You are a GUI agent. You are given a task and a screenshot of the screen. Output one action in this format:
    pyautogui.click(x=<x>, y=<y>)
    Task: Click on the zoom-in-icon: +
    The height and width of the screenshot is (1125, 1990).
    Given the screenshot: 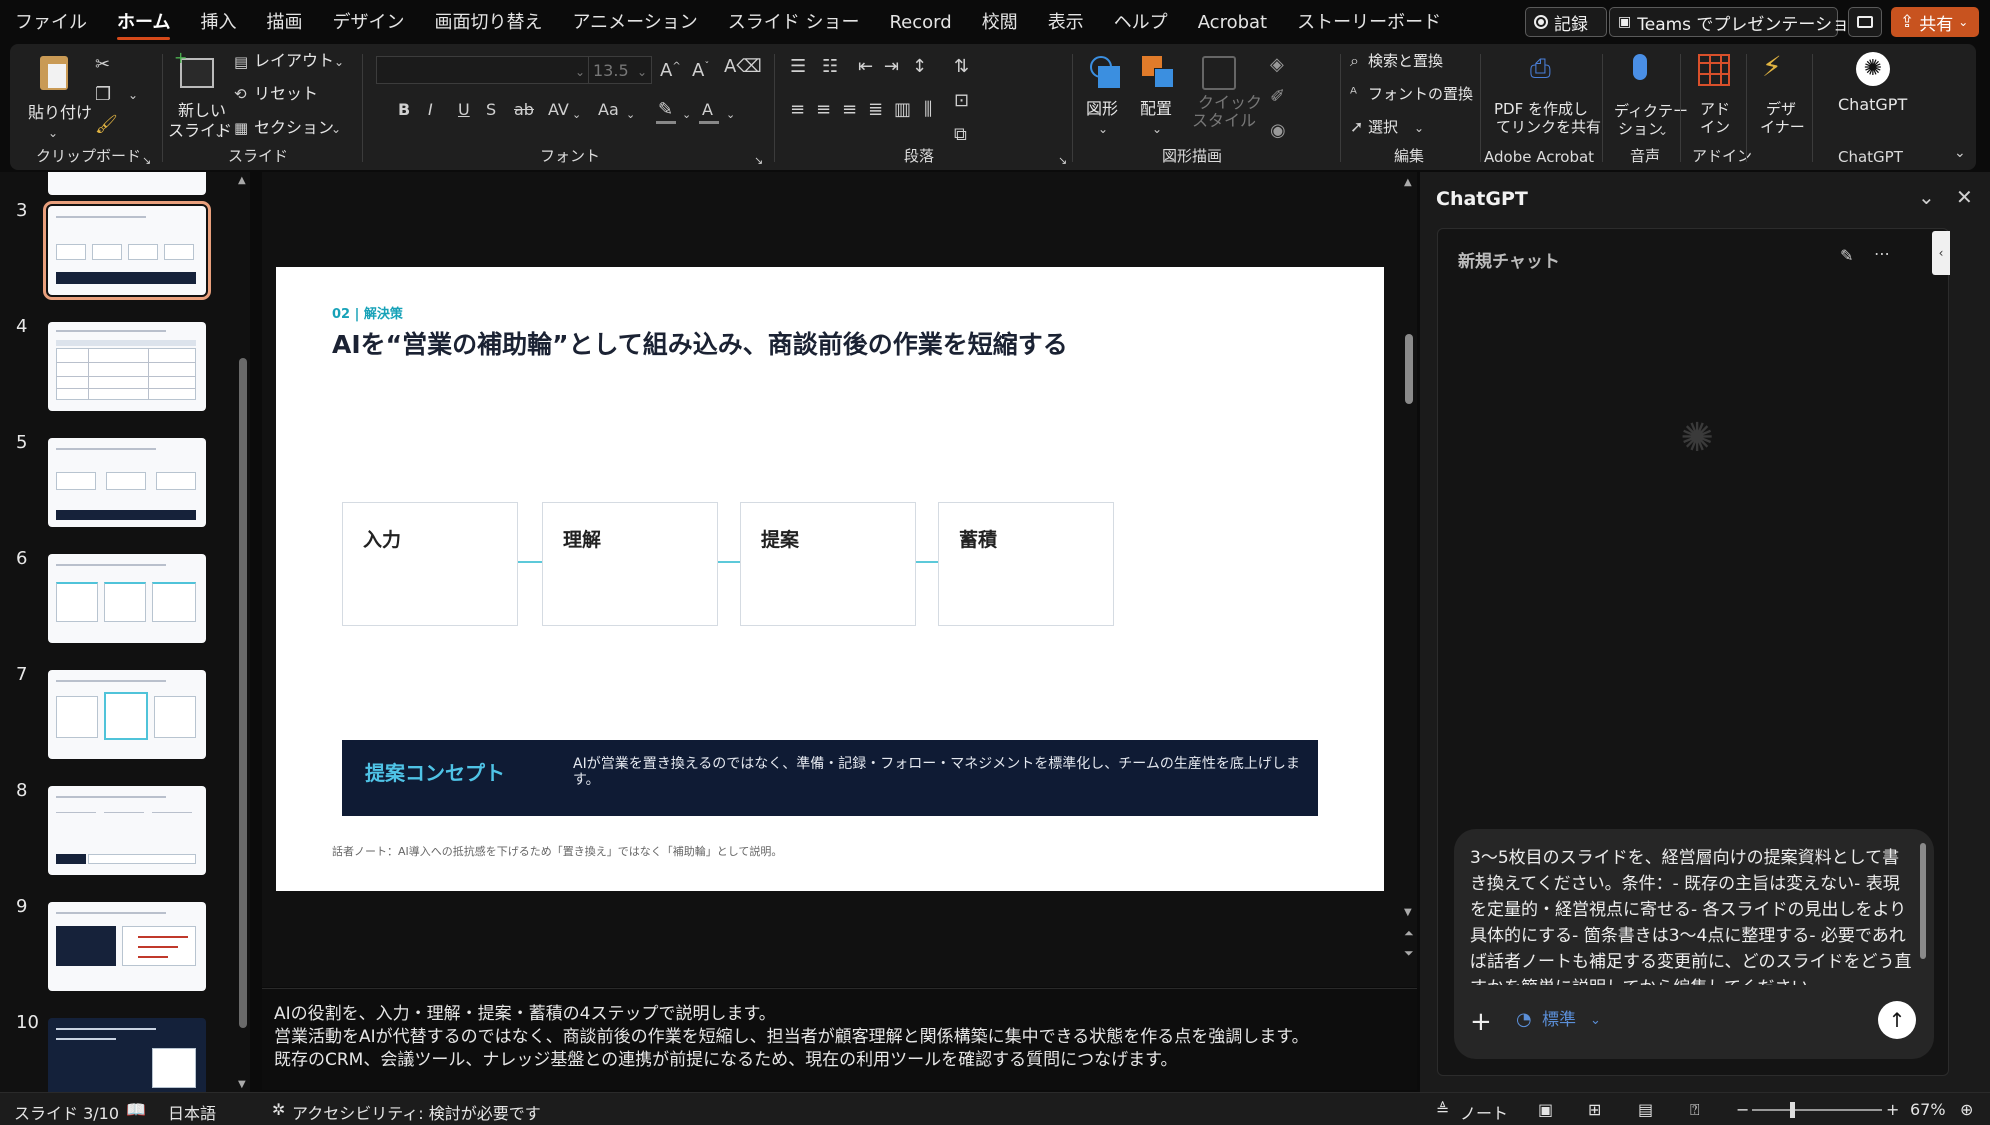 What is the action you would take?
    pyautogui.click(x=1892, y=1109)
    